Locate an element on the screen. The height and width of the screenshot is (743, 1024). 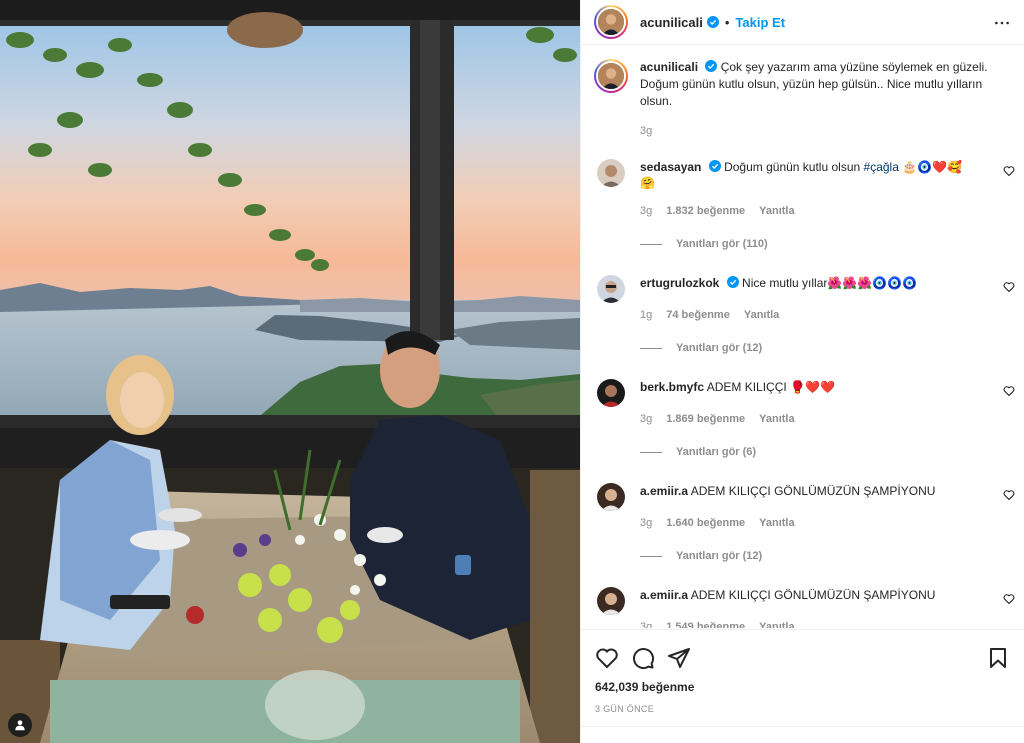
follow-button: Takip Et is located at coordinates (760, 22).